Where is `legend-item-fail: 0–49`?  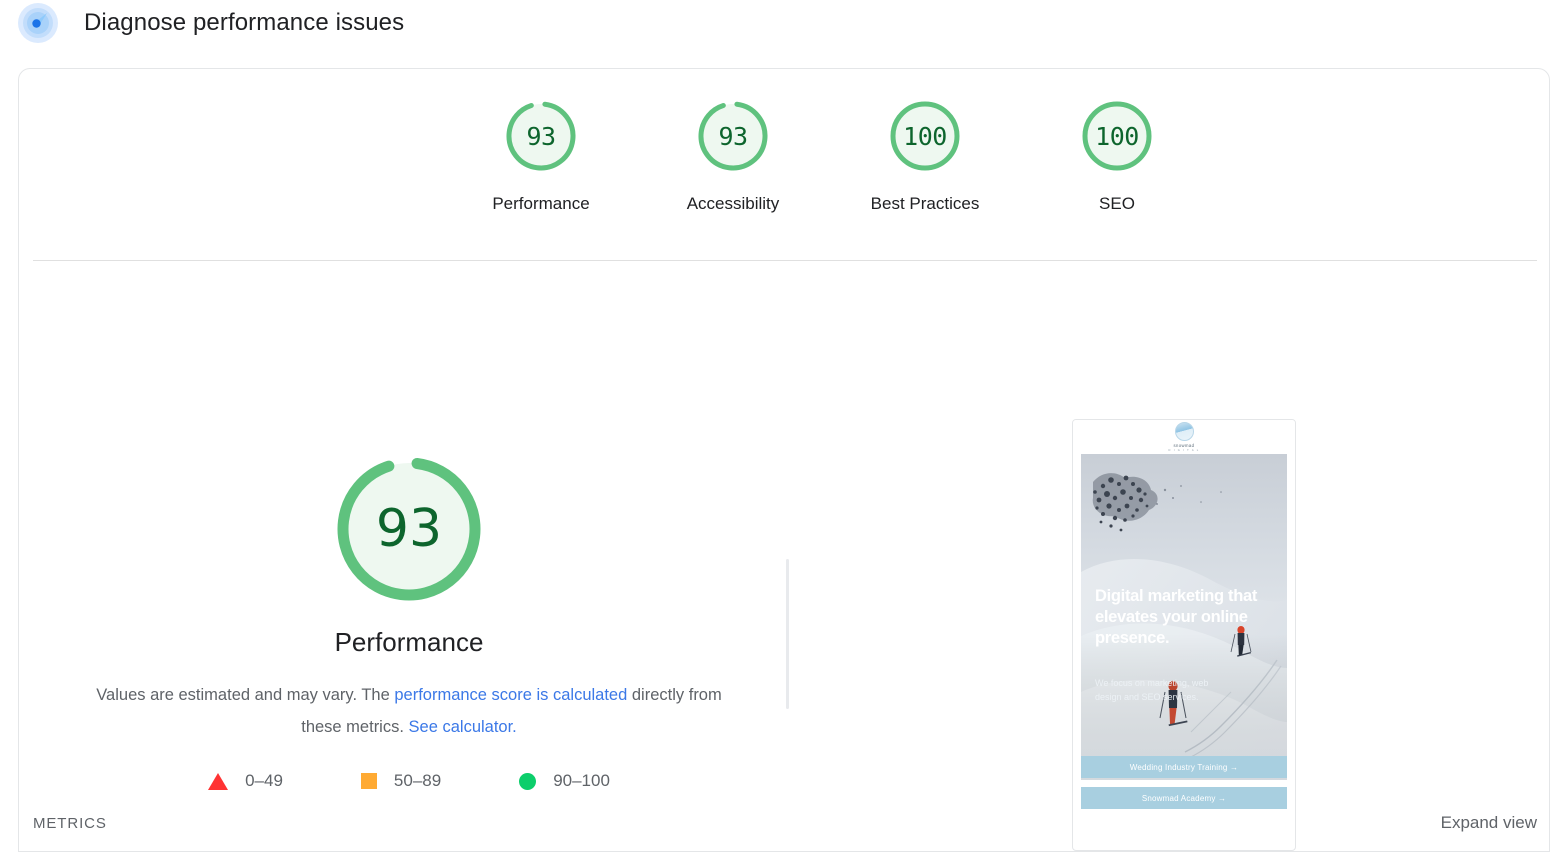 legend-item-fail: 0–49 is located at coordinates (245, 781).